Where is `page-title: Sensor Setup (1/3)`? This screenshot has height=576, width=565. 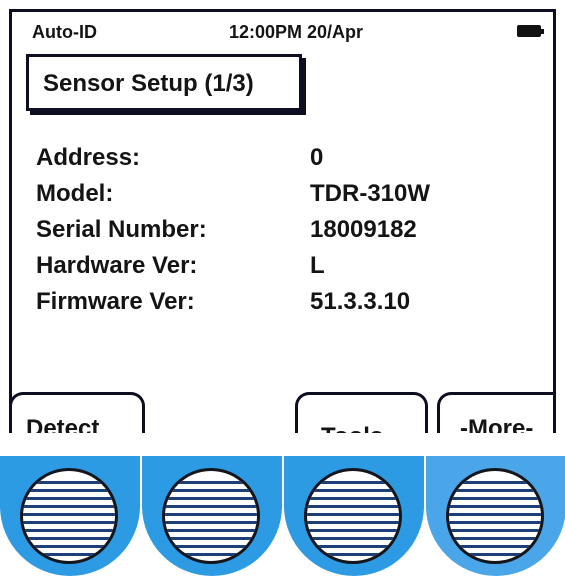
page-title: Sensor Setup (1/3) is located at coordinates (148, 83).